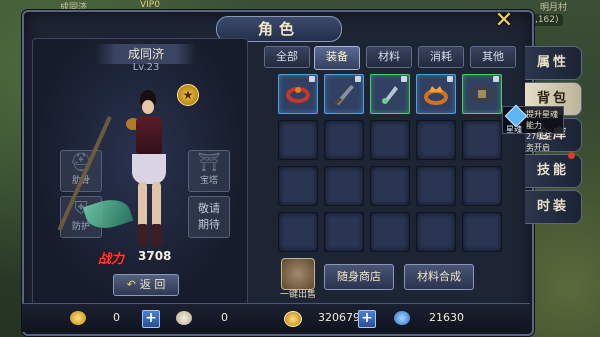  I want to click on add-coin-button: +, so click(367, 319).